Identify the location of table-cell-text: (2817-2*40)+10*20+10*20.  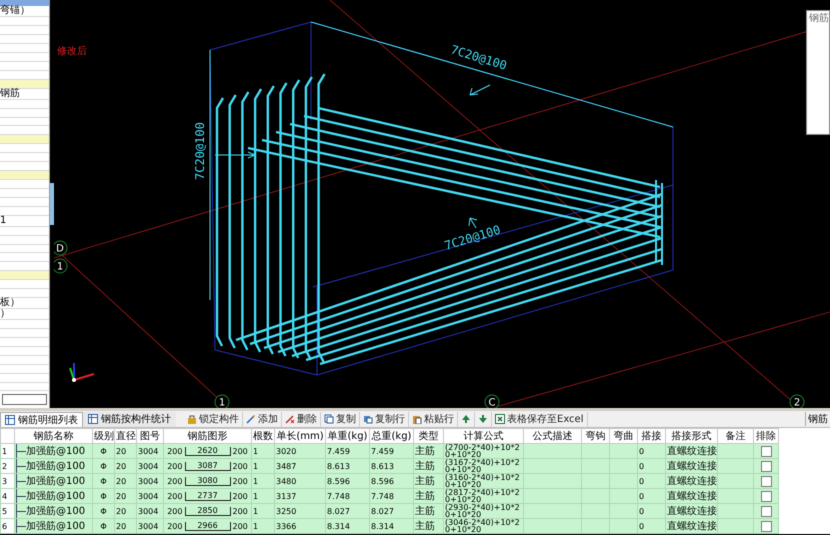
(483, 496).